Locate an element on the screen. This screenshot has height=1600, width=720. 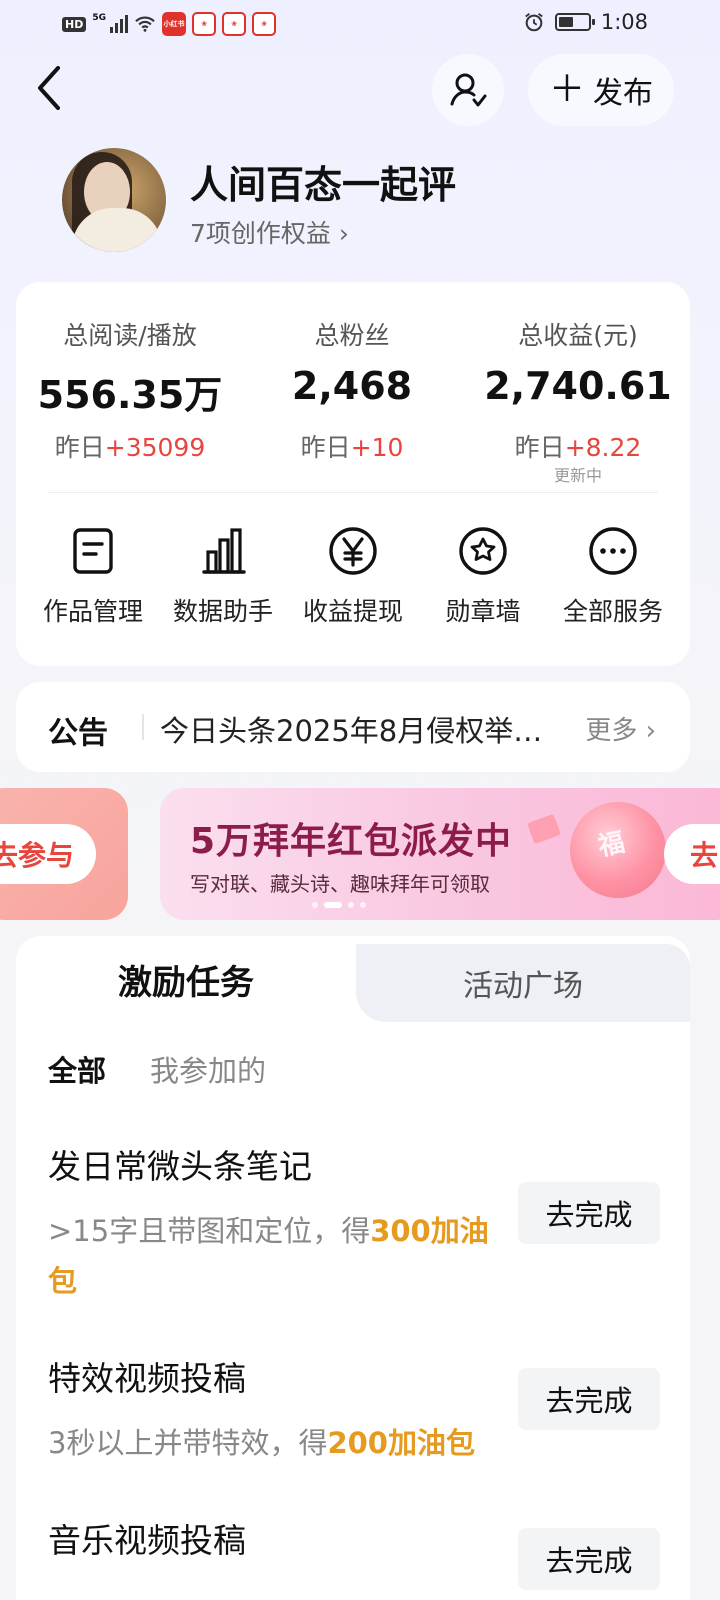
task-item: 发日常微头条笔记 >15字且带图和定位，得300加油包 去完成 is located at coordinates (354, 1223).